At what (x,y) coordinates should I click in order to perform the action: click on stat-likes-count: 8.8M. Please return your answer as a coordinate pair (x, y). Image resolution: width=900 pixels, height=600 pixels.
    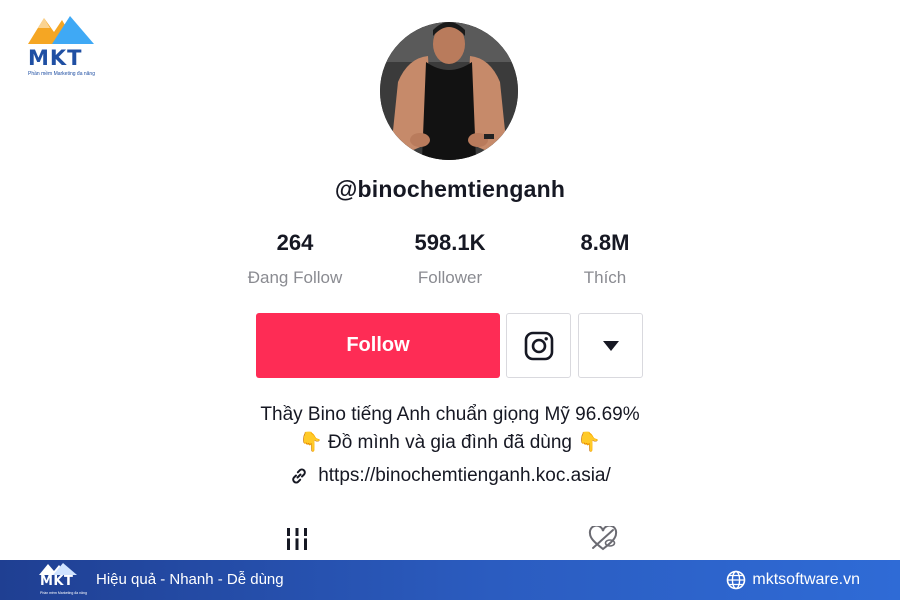
    Looking at the image, I should click on (605, 242).